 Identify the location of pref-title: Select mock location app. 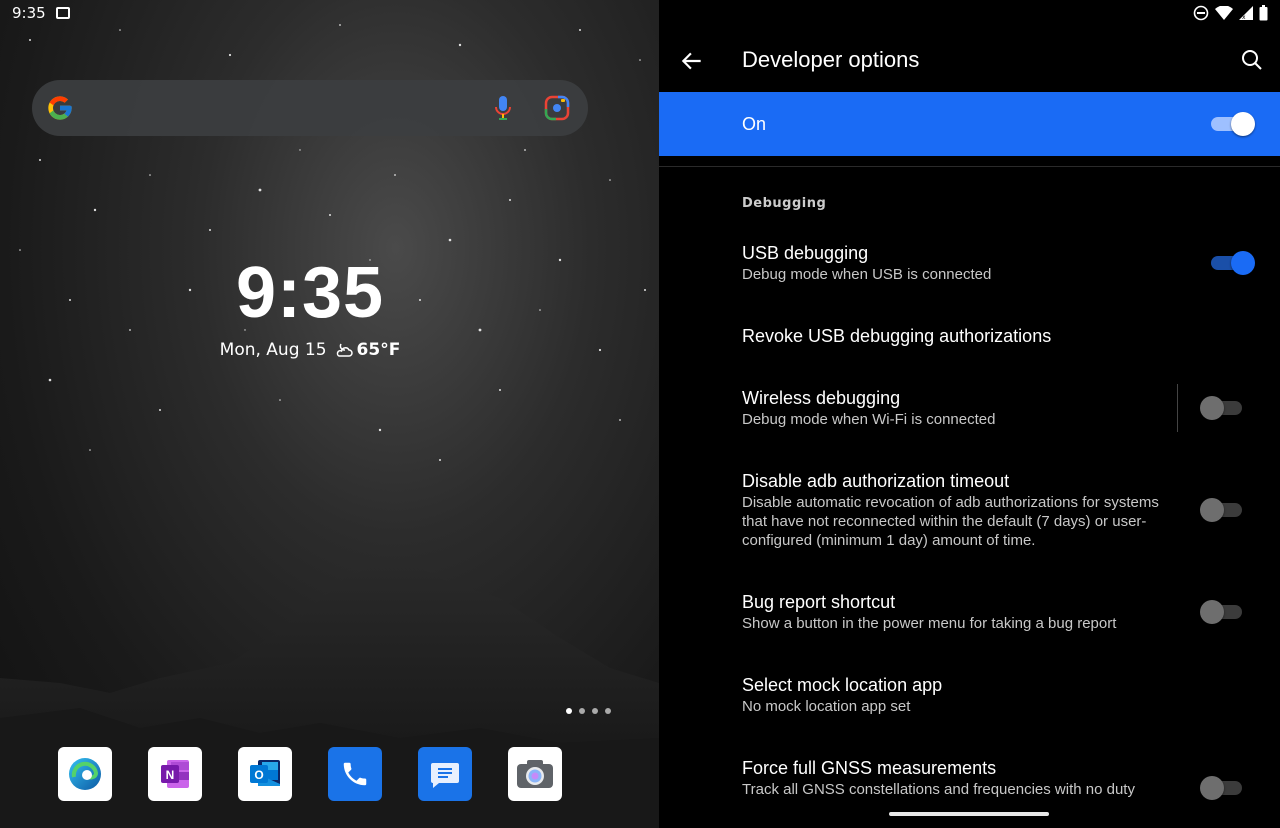
(842, 685).